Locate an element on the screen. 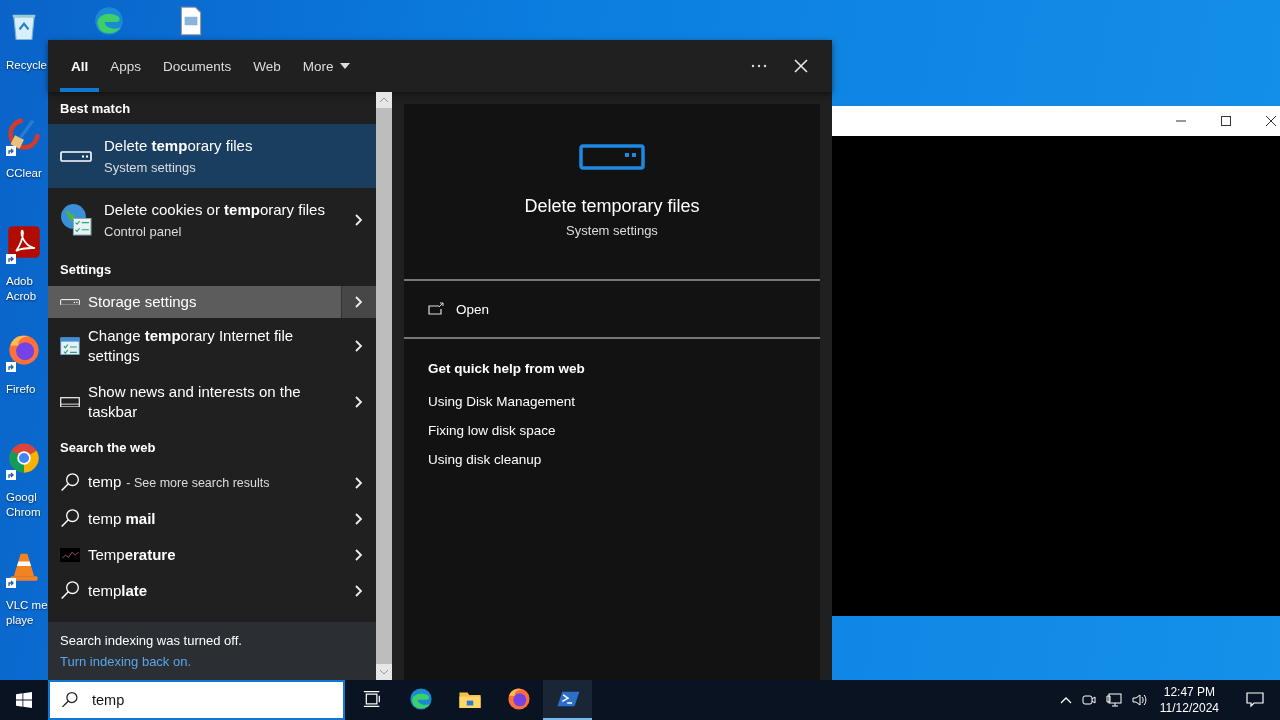  help-heading: Get quick help from web is located at coordinates (506, 368).